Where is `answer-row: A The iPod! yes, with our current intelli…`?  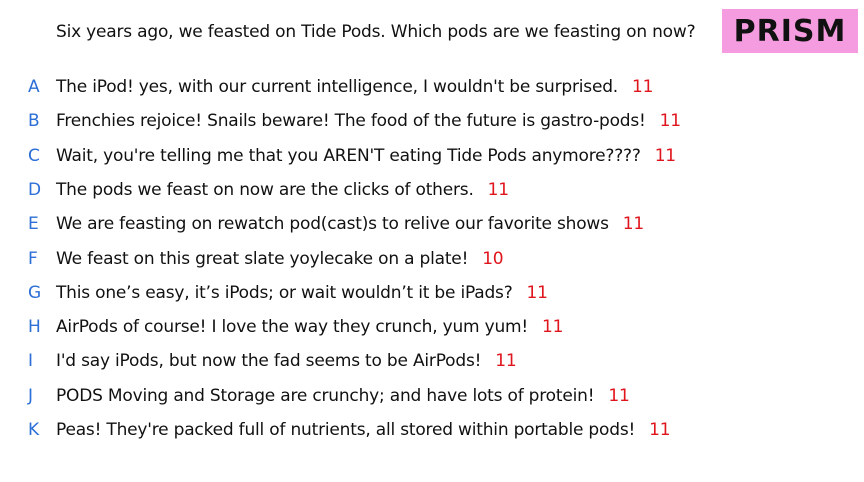 answer-row: A The iPod! yes, with our current intelli… is located at coordinates (432, 87).